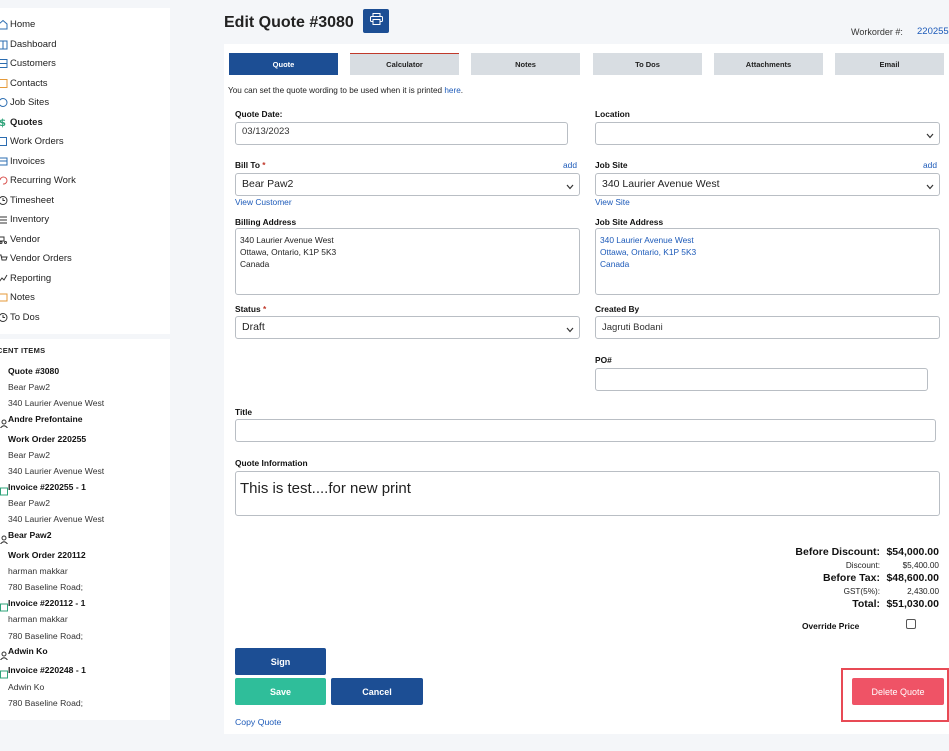  What do you see at coordinates (933, 31) in the screenshot?
I see `workorder-link: 220255` at bounding box center [933, 31].